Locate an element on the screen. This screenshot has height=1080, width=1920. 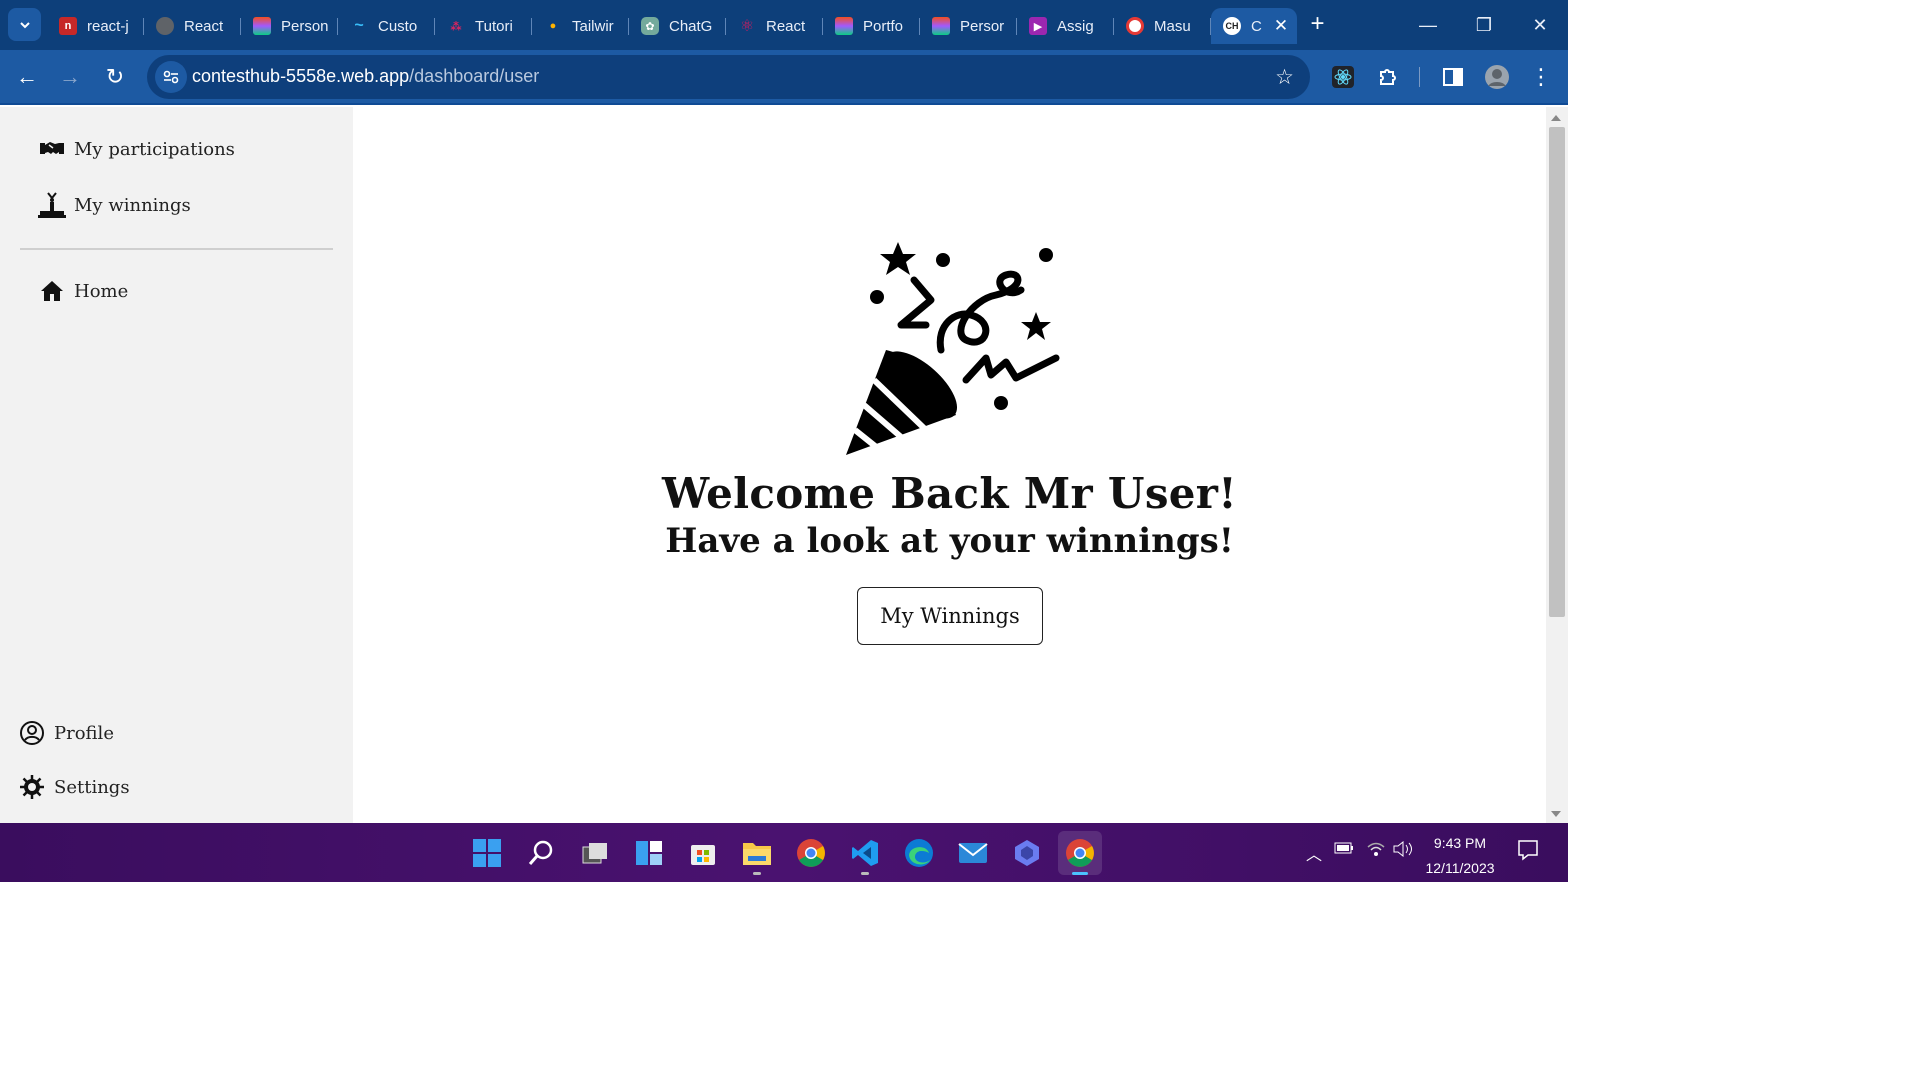
tab-title: C is located at coordinates (1256, 26).